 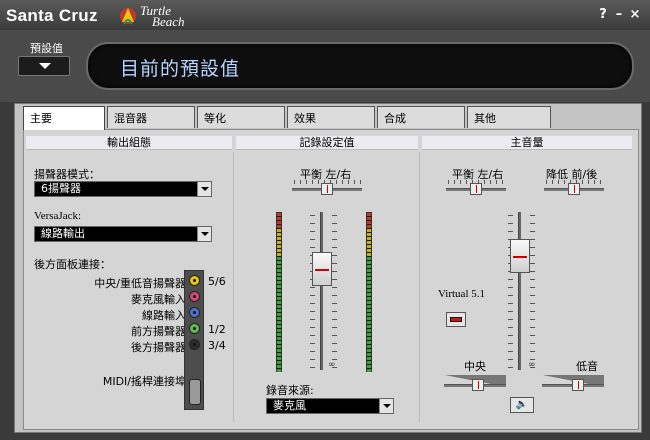 I want to click on virtual-51-toggle, so click(x=456, y=319).